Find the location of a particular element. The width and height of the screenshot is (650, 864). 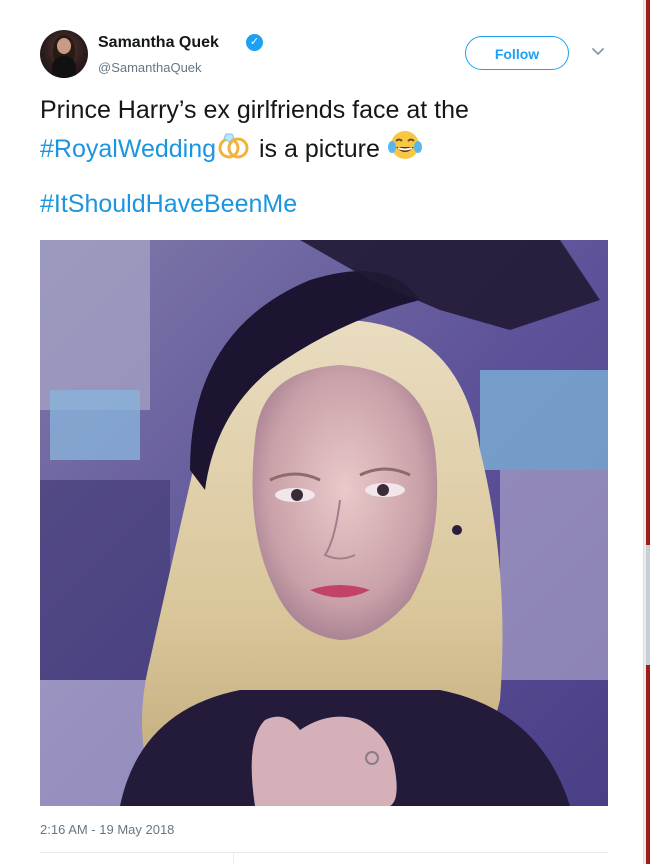

tweet-text-line-2: #RoyalWedding is a picture is located at coordinates (330, 148).